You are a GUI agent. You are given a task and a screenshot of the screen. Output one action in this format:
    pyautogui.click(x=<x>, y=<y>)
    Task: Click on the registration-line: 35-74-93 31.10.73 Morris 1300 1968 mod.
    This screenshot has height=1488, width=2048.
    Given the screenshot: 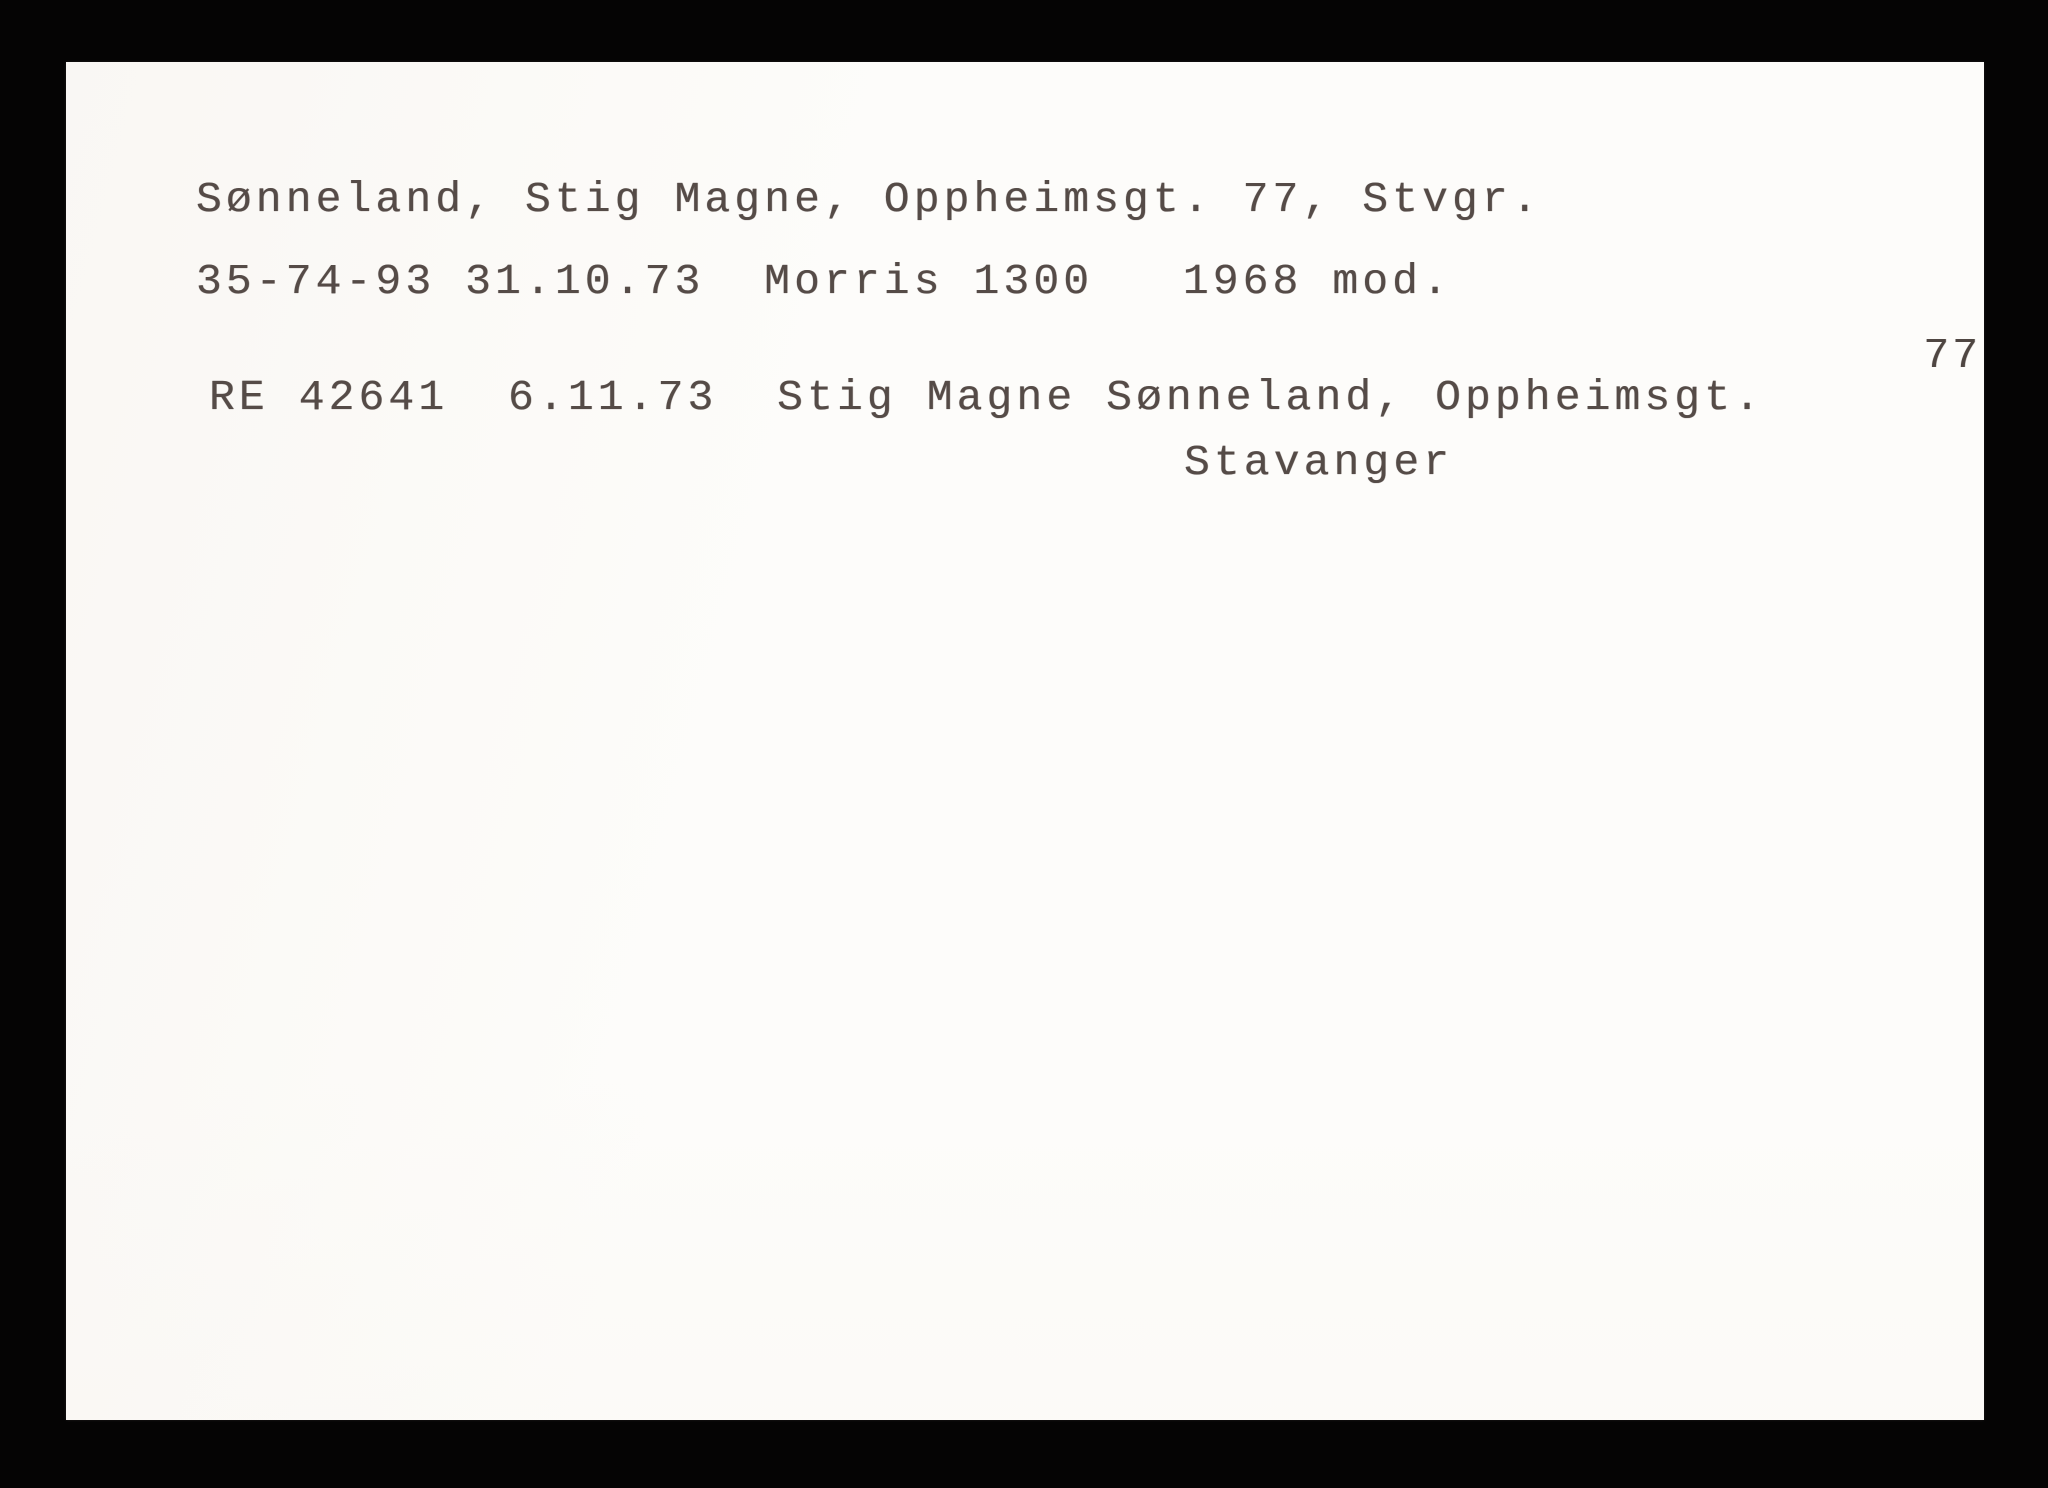 What is the action you would take?
    pyautogui.click(x=824, y=281)
    